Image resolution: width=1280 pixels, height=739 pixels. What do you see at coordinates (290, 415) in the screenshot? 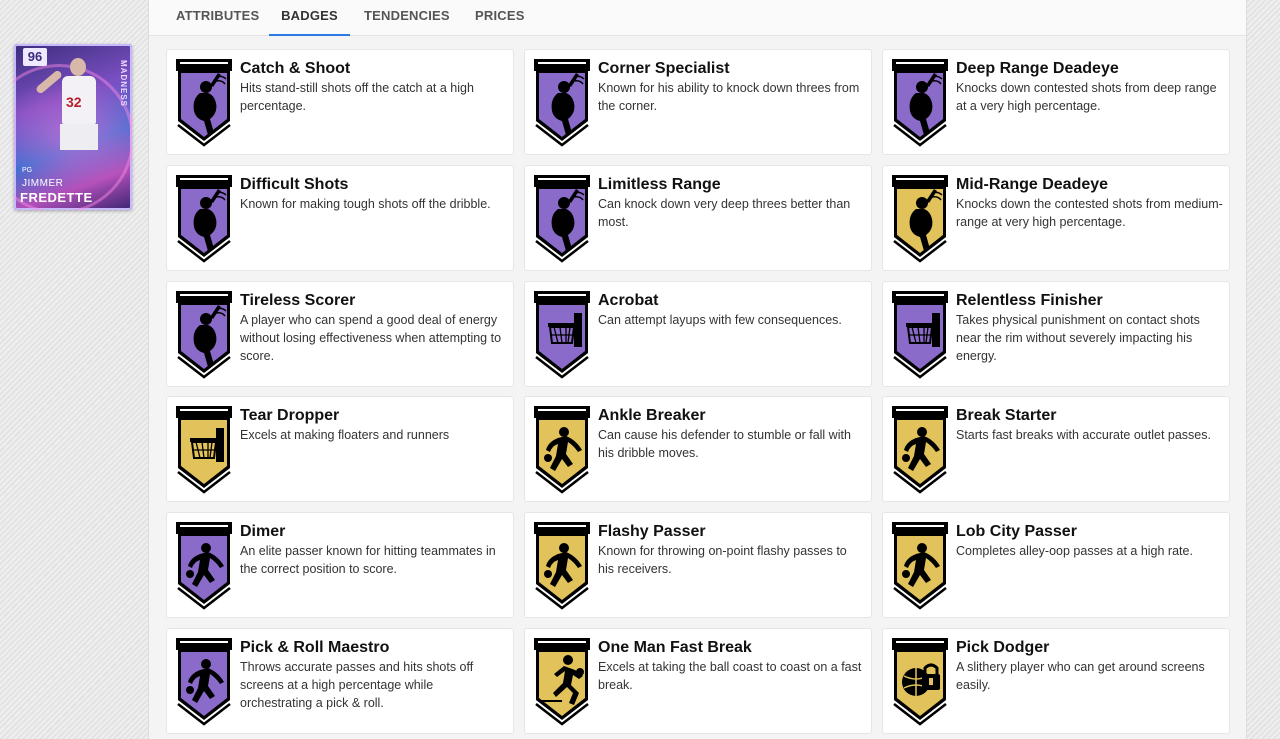
I see `badge-title: Tear Dropper` at bounding box center [290, 415].